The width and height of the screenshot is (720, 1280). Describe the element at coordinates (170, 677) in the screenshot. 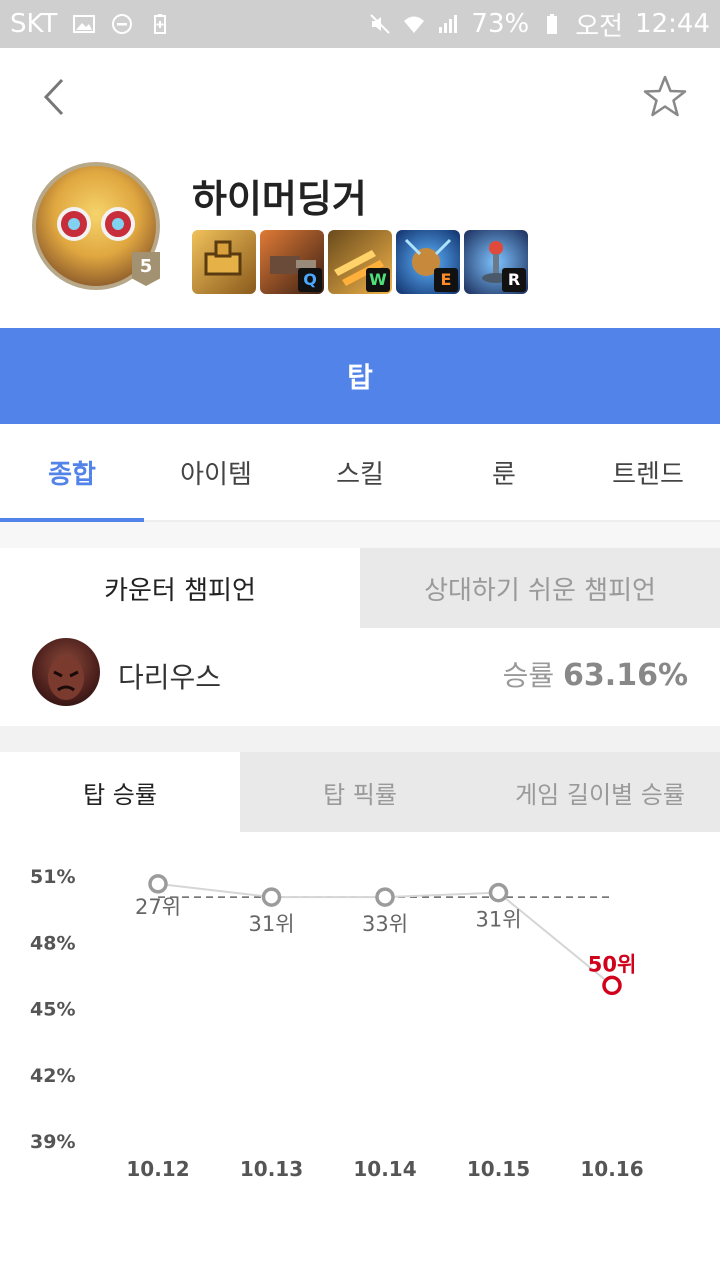

I see `counter-champion-name: 다리우스` at that location.